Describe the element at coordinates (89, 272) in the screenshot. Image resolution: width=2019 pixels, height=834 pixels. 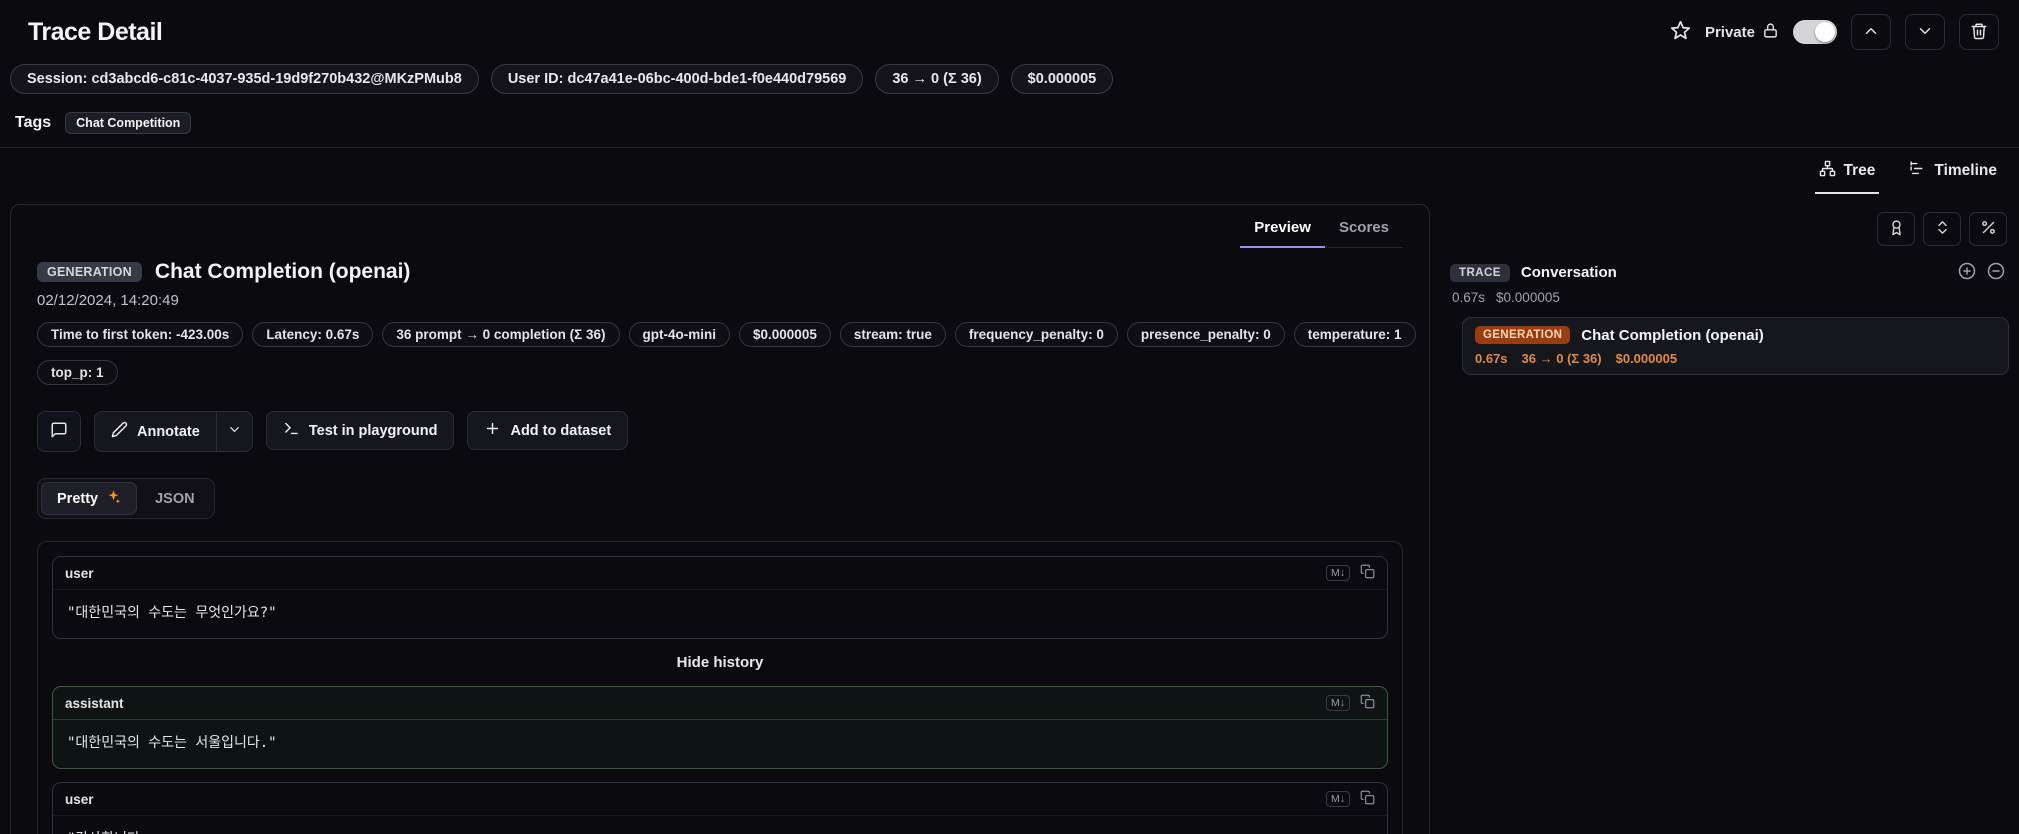
I see `observation-type-badge: GENERATION` at that location.